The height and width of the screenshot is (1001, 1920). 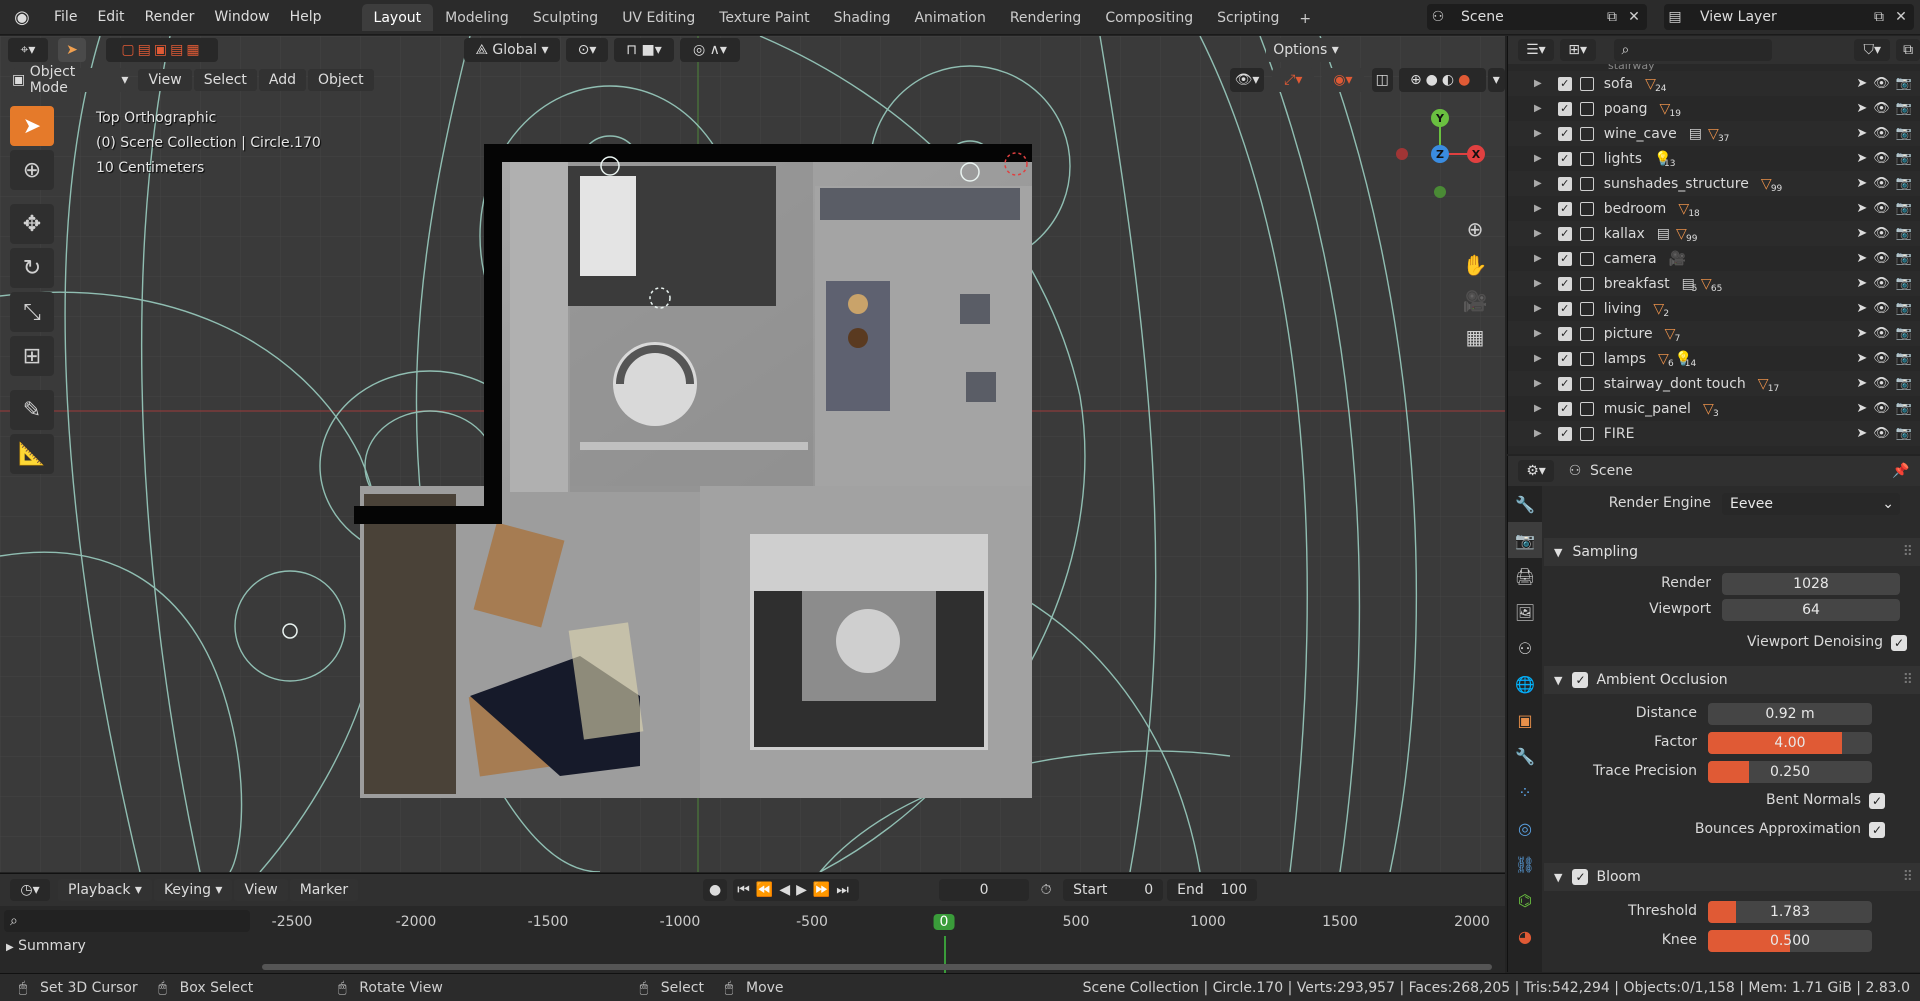 What do you see at coordinates (945, 956) in the screenshot?
I see `playhead-line` at bounding box center [945, 956].